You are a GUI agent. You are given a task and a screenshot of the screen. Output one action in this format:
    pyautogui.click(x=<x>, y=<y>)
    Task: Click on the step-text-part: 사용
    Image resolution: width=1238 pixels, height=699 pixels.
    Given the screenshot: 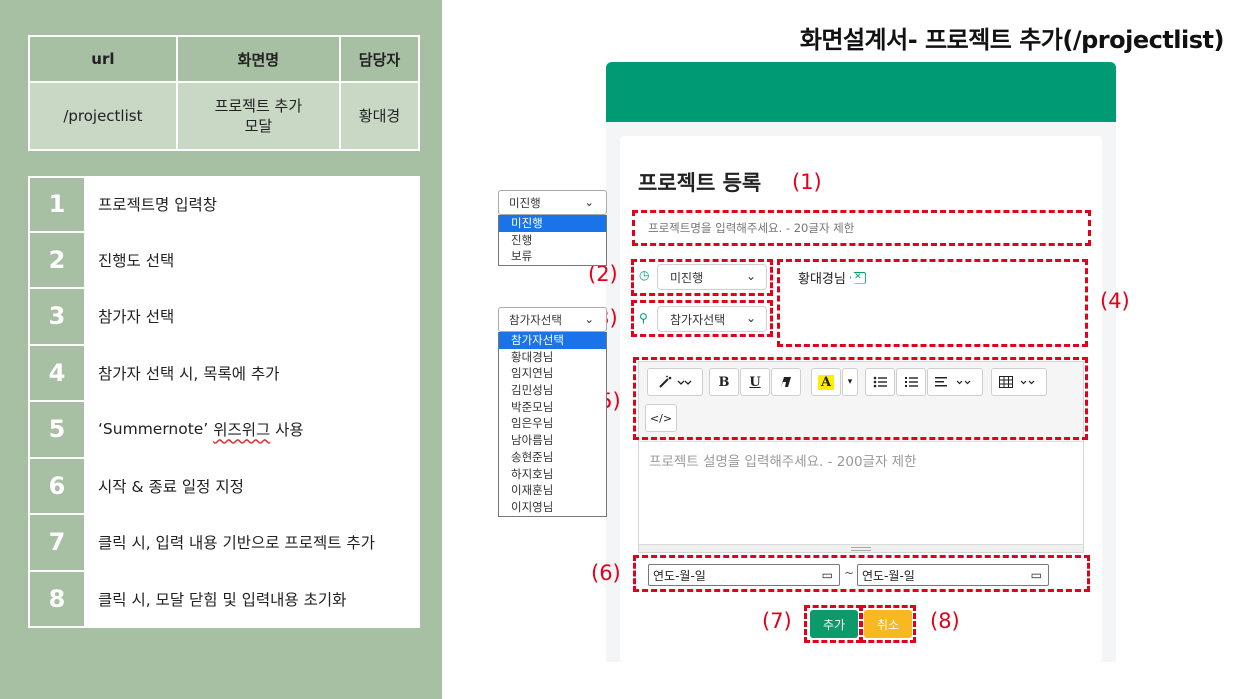 What is the action you would take?
    pyautogui.click(x=287, y=430)
    